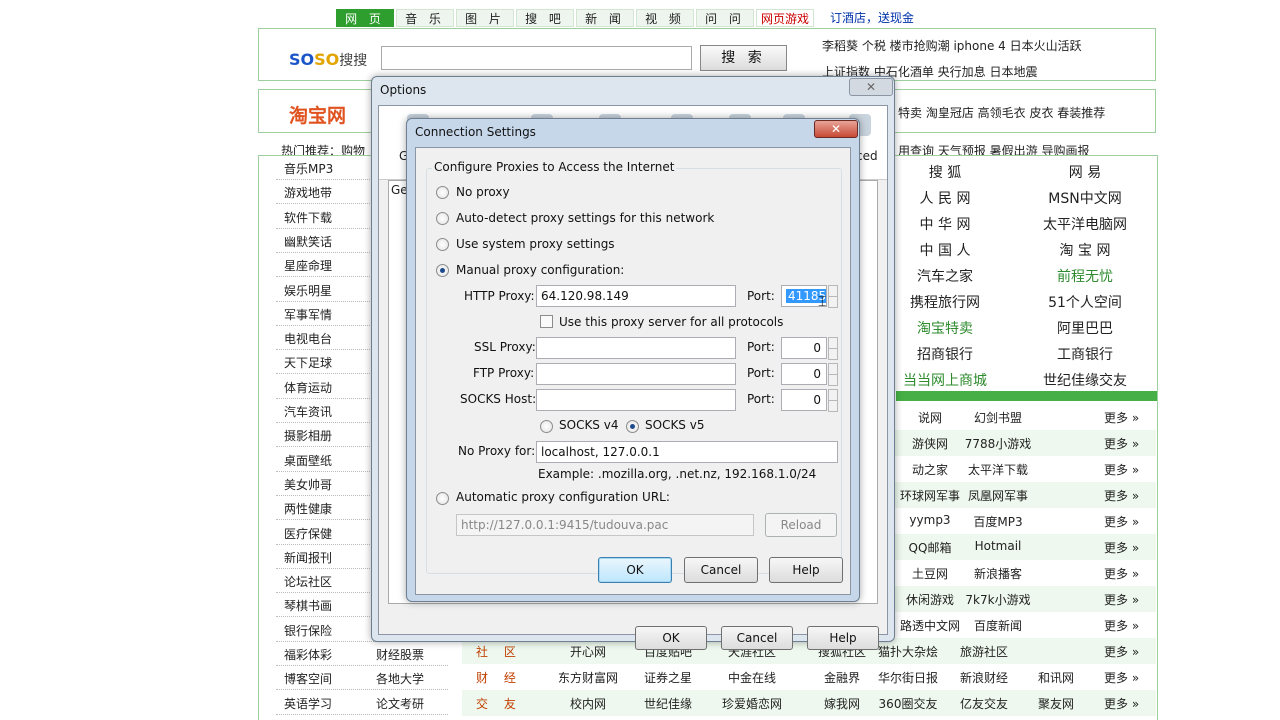 This screenshot has width=1280, height=720. Describe the element at coordinates (998, 443) in the screenshot. I see `row-site-link: 7788小游戏` at that location.